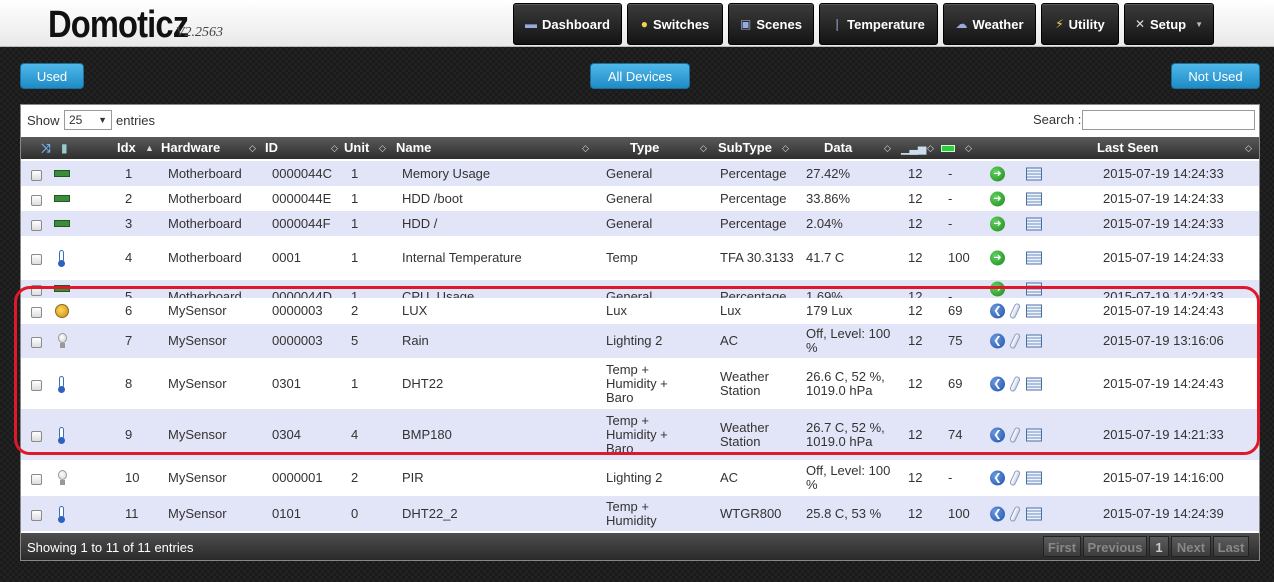 Image resolution: width=1274 pixels, height=582 pixels. Describe the element at coordinates (382, 148) in the screenshot. I see `sort-icon: ◇` at that location.